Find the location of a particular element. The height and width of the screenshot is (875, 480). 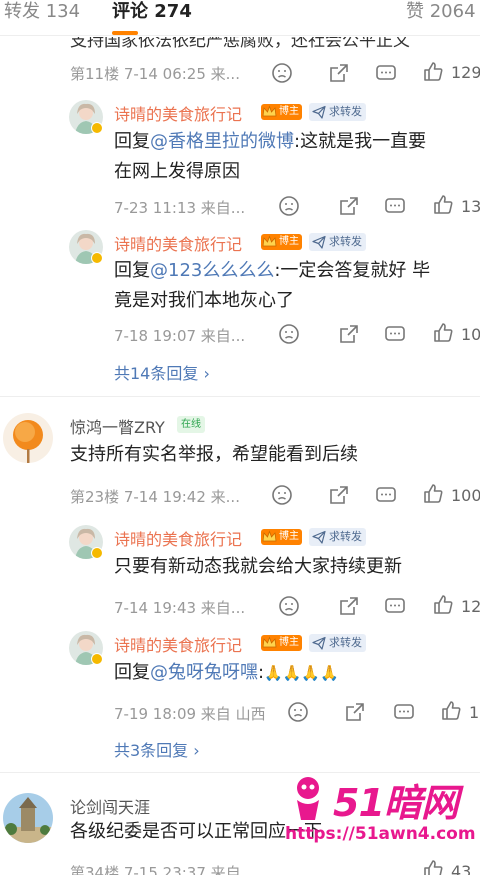

tab-comments: 评论 274 is located at coordinates (152, 12).